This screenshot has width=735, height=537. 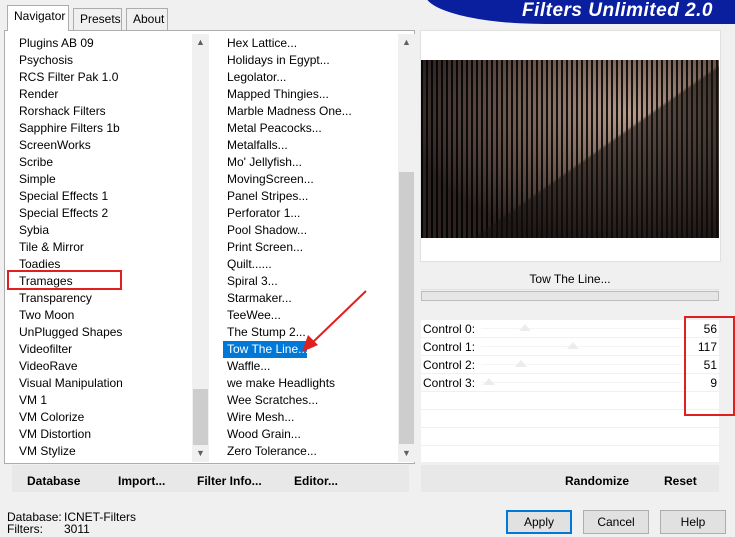 What do you see at coordinates (53, 145) in the screenshot?
I see `category-item: ScreenWorks` at bounding box center [53, 145].